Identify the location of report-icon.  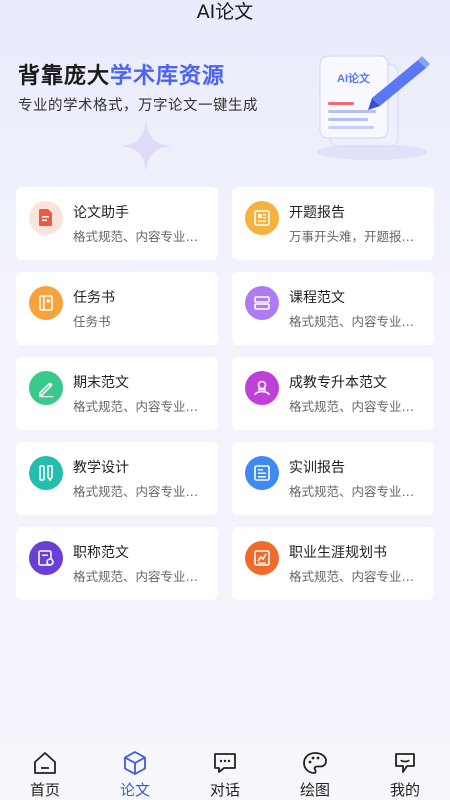
(262, 473).